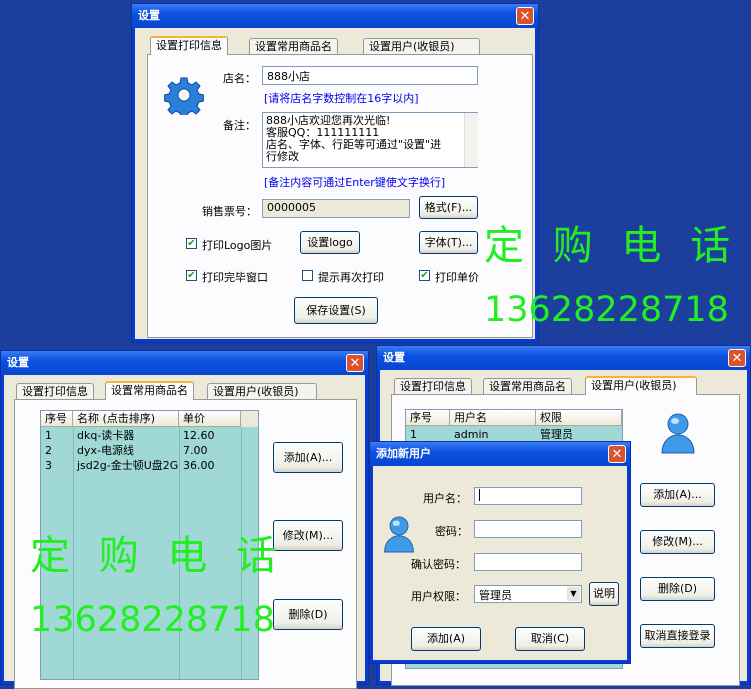 Image resolution: width=751 pixels, height=689 pixels. I want to click on username-label: 用户名：, so click(445, 498).